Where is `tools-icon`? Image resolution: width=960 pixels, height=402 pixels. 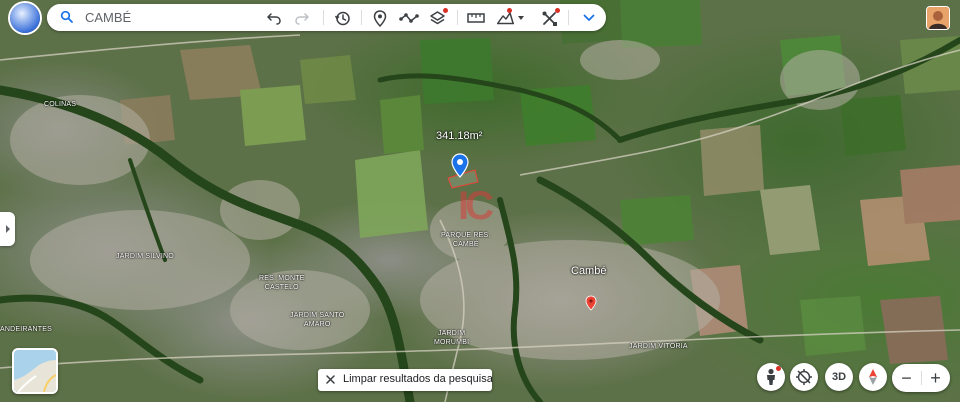
tools-icon is located at coordinates (549, 18).